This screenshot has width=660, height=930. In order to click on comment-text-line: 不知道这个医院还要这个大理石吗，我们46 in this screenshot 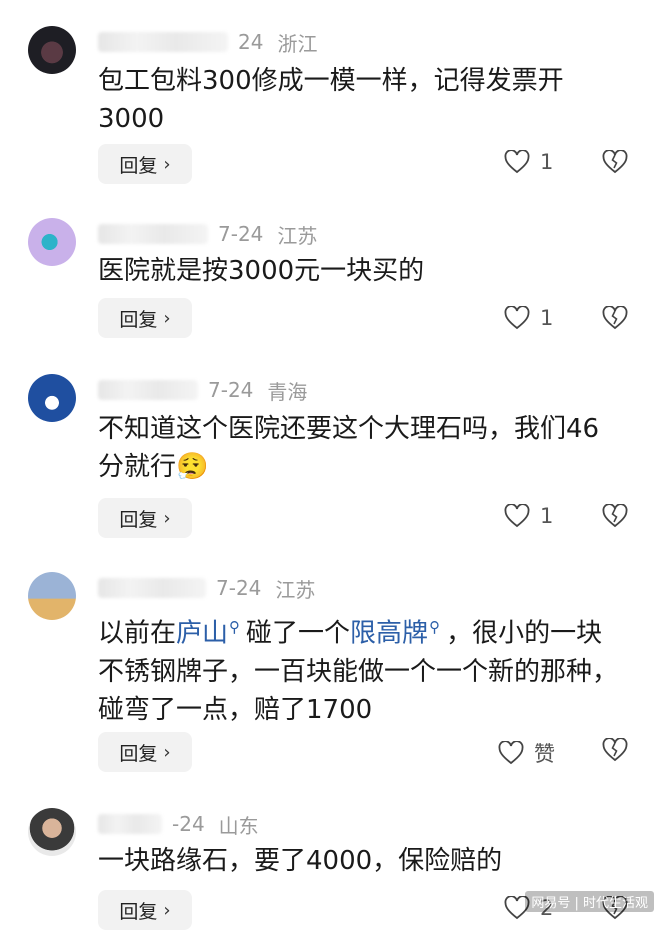, I will do `click(349, 429)`.